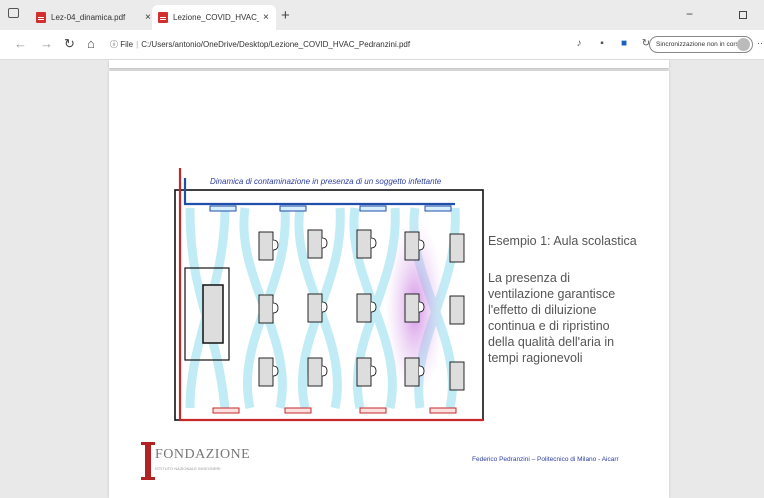 The width and height of the screenshot is (764, 498). What do you see at coordinates (760, 43) in the screenshot?
I see `more-menu-icon: ⋯` at bounding box center [760, 43].